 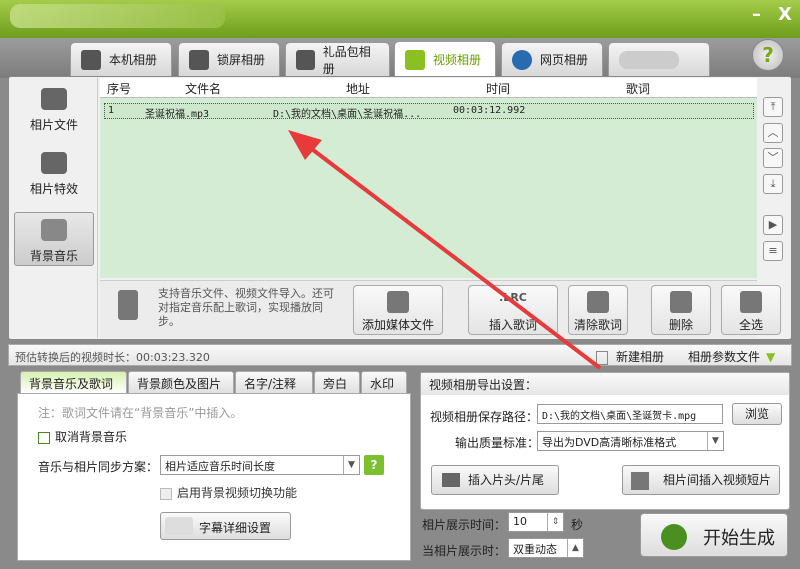 What do you see at coordinates (750, 325) in the screenshot?
I see `button-label: 全选` at bounding box center [750, 325].